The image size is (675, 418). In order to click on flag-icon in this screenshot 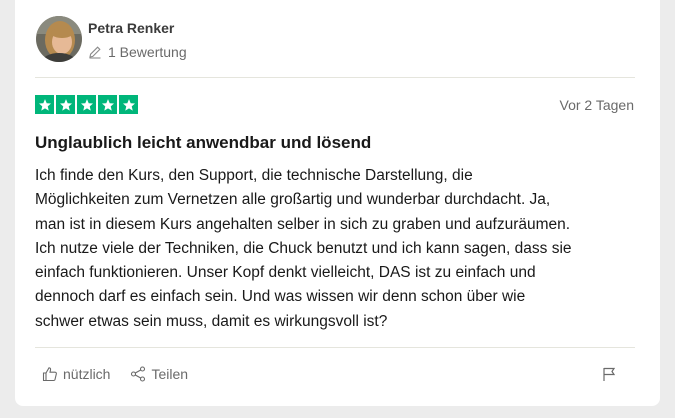, I will do `click(609, 374)`.